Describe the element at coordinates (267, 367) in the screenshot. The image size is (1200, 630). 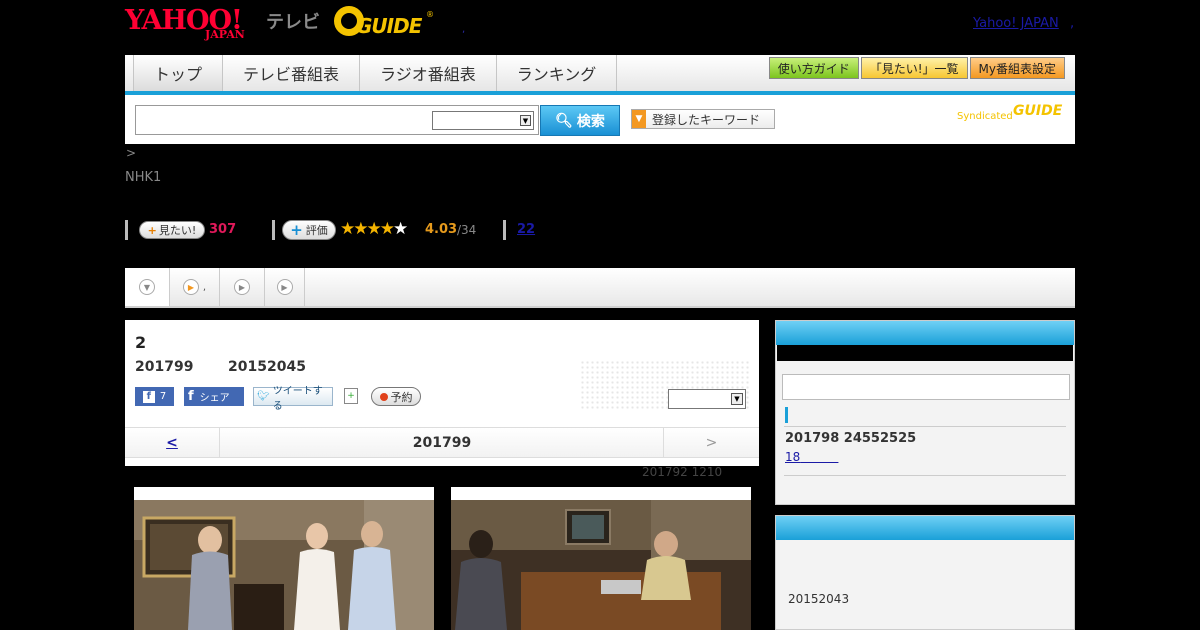
I see `episode-time: 20152045` at that location.